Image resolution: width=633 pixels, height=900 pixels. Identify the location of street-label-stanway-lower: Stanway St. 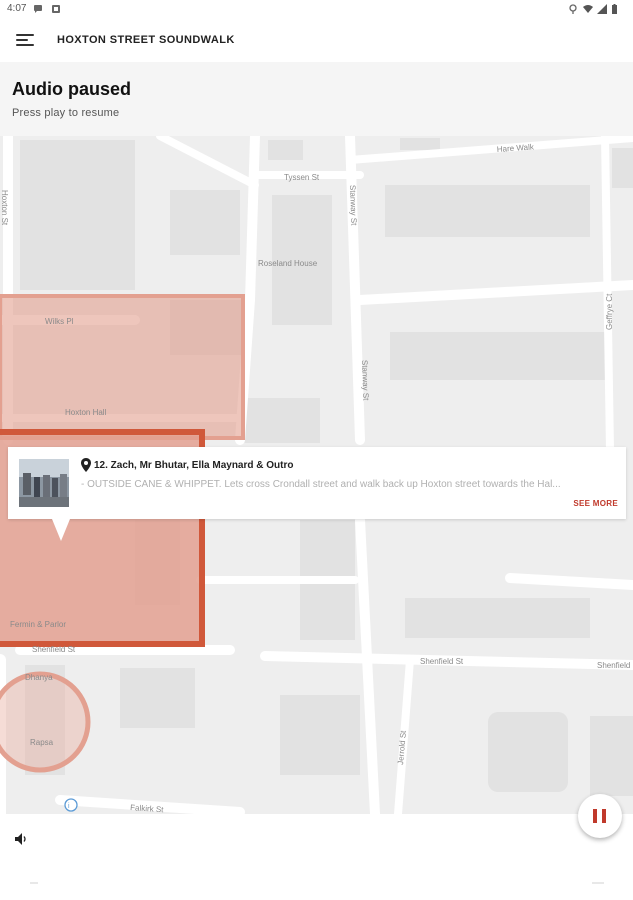
(365, 381).